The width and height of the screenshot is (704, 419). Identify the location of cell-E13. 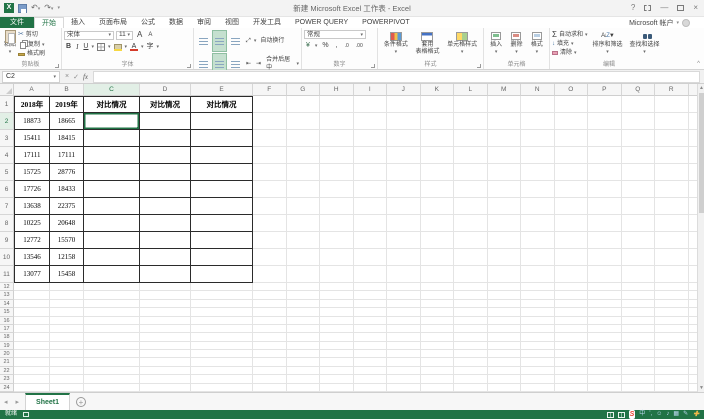
(222, 295).